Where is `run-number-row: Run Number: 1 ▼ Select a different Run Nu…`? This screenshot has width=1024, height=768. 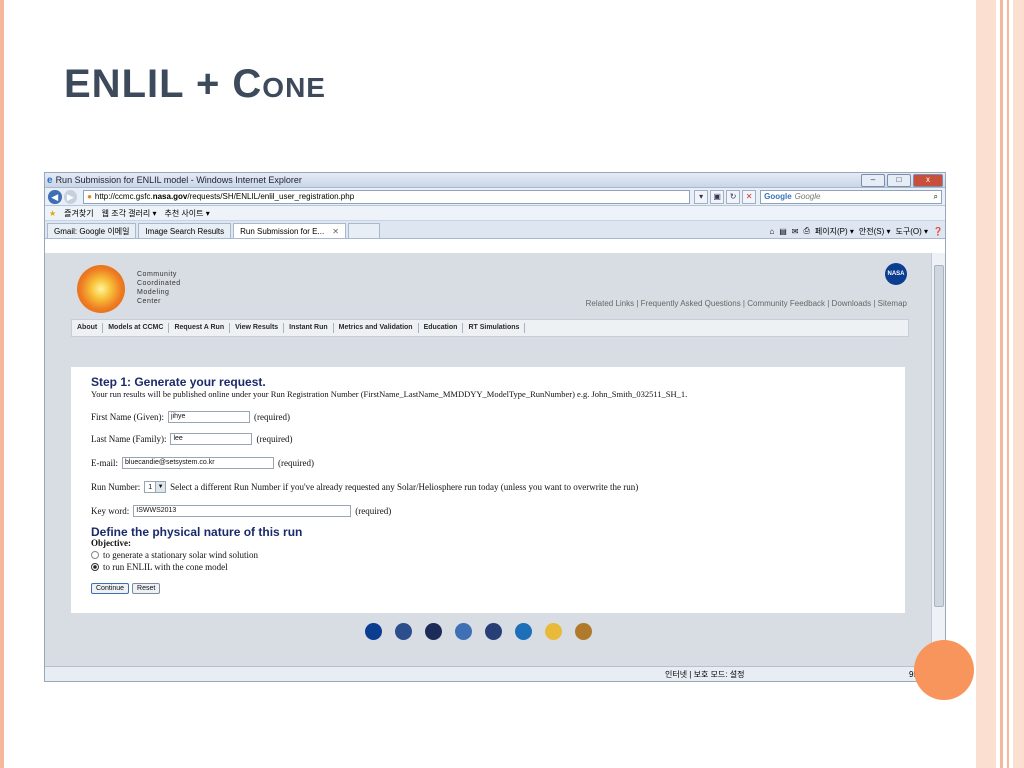
run-number-row: Run Number: 1 ▼ Select a different Run Nu… is located at coordinates (364, 487).